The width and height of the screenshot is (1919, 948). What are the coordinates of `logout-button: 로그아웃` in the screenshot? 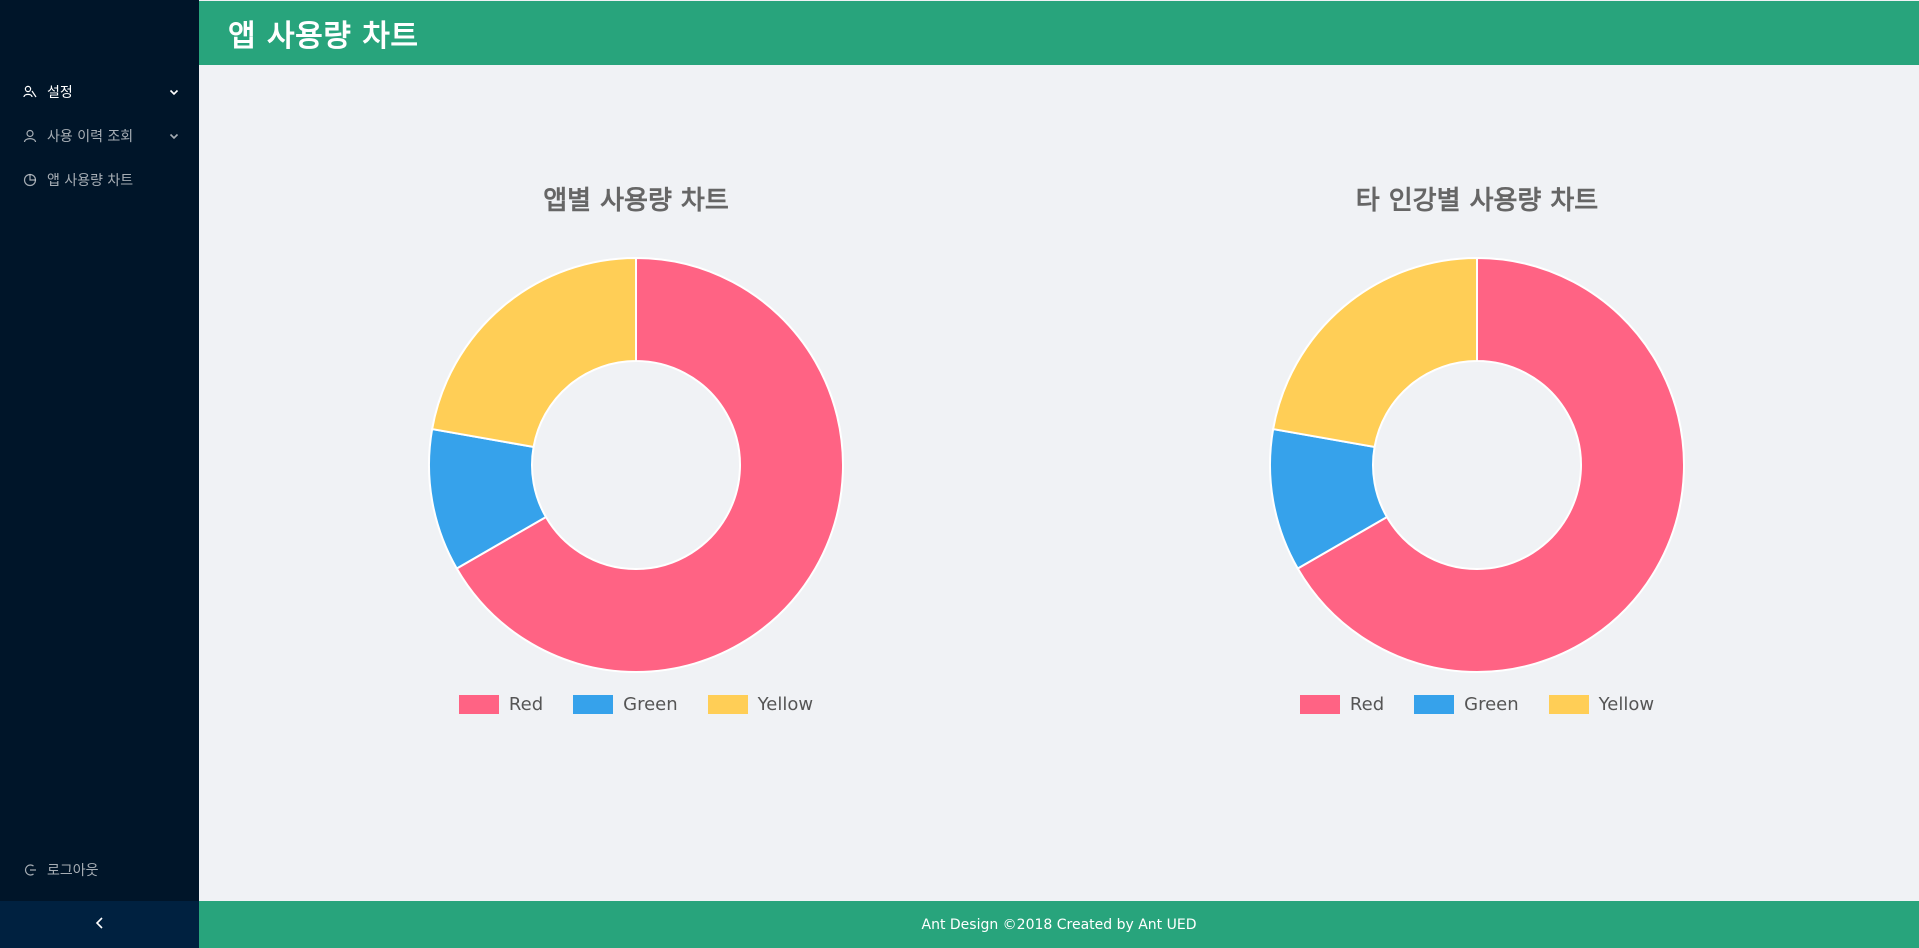 It's located at (99, 870).